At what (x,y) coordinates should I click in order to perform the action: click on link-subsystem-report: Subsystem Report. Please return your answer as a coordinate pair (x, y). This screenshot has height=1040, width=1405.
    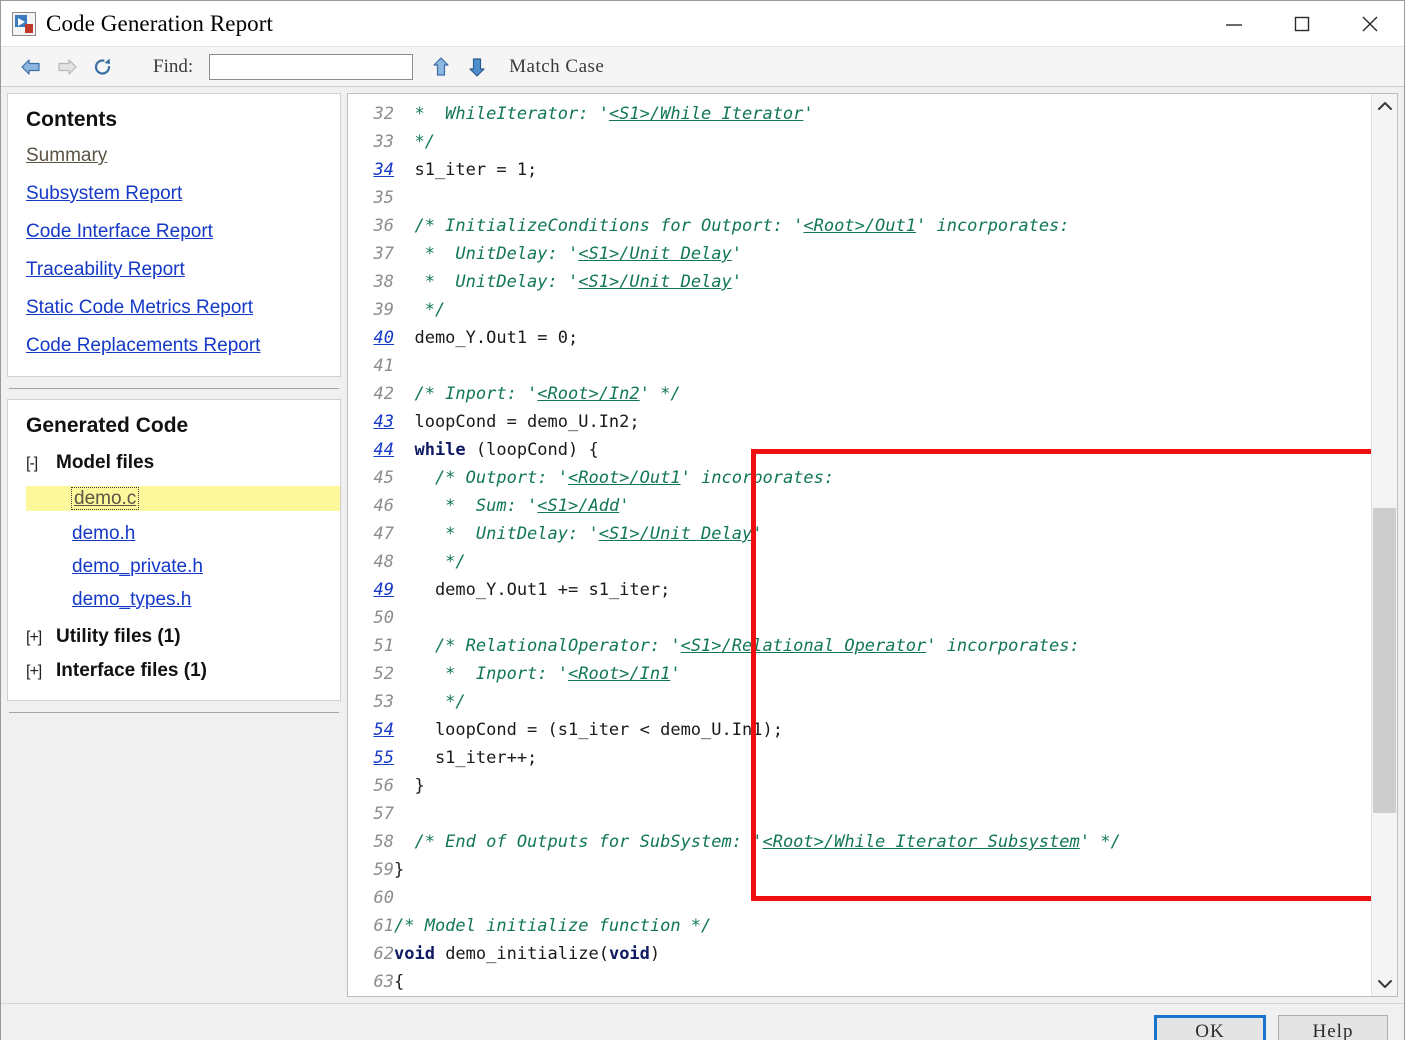
    Looking at the image, I should click on (104, 193).